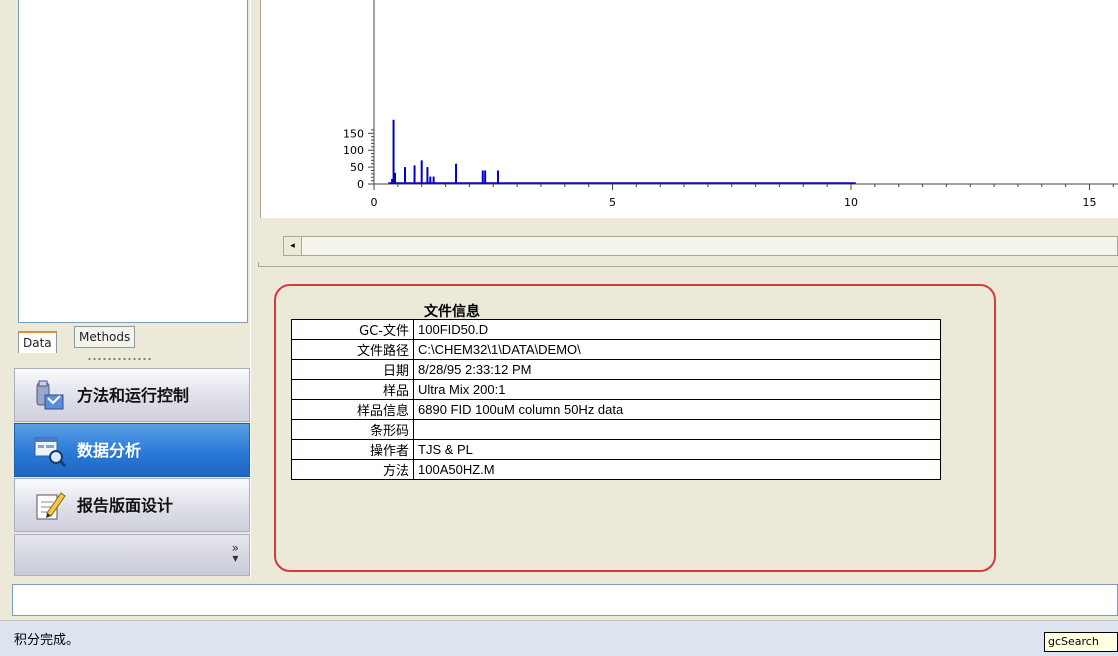  Describe the element at coordinates (352, 329) in the screenshot. I see `info-key: GC-文件` at that location.